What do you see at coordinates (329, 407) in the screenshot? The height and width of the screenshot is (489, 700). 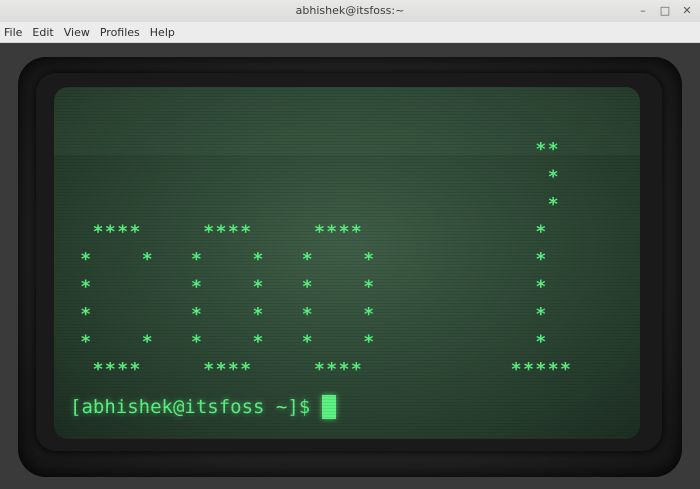 I see `text-cursor` at bounding box center [329, 407].